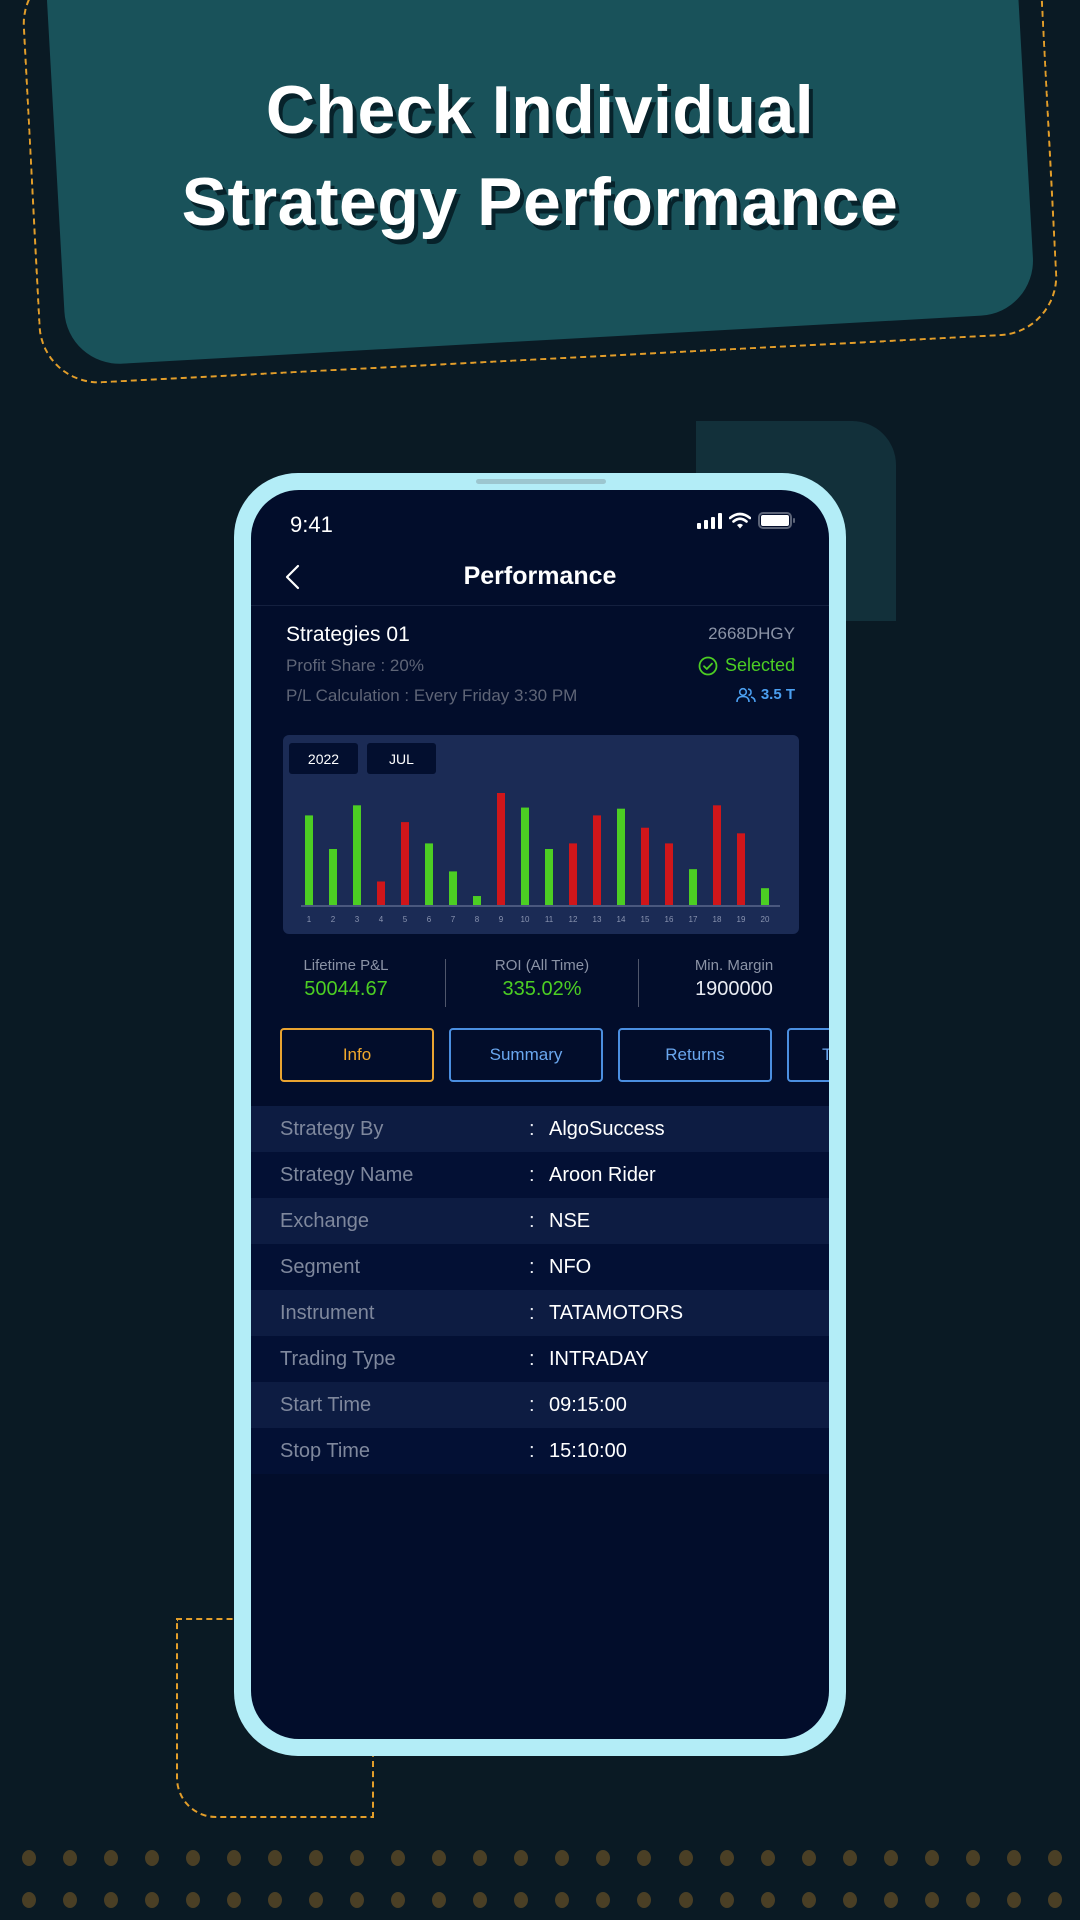  I want to click on info-key: Start Time, so click(326, 1404).